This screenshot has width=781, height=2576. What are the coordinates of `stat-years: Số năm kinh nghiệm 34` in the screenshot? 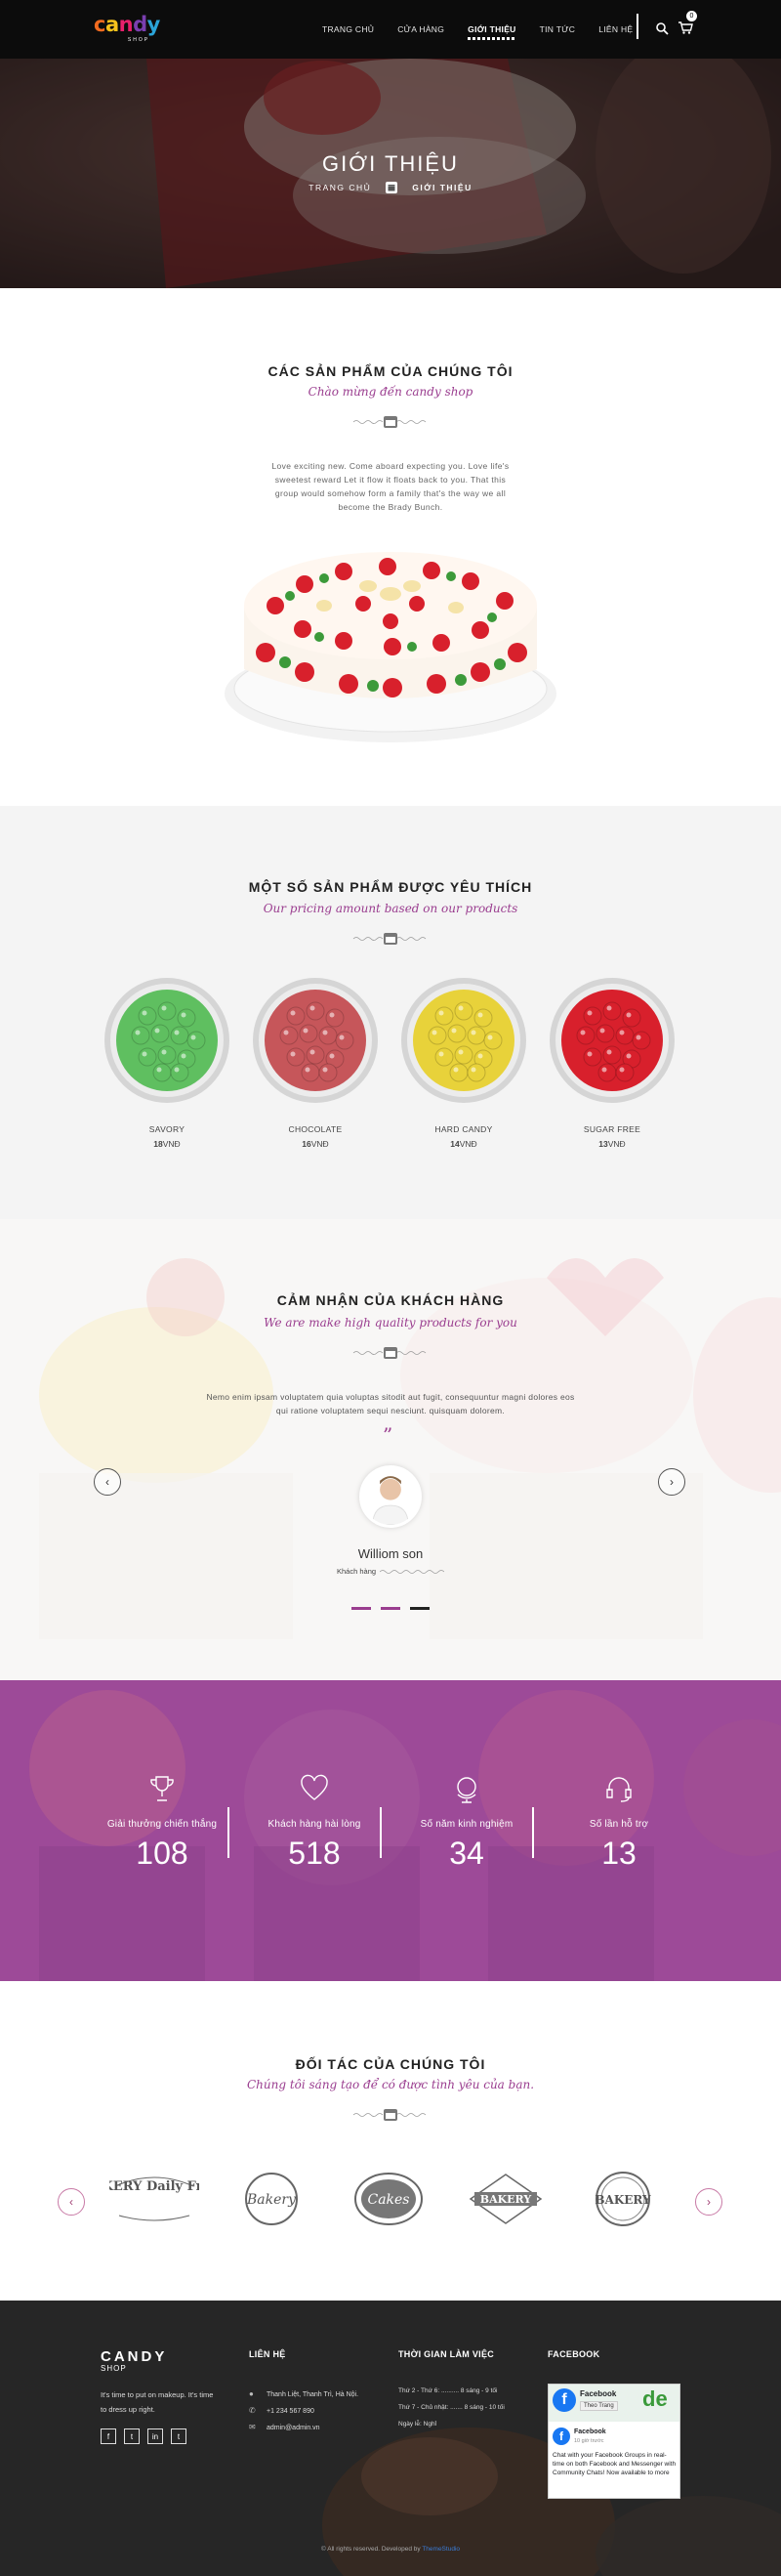 It's located at (467, 1822).